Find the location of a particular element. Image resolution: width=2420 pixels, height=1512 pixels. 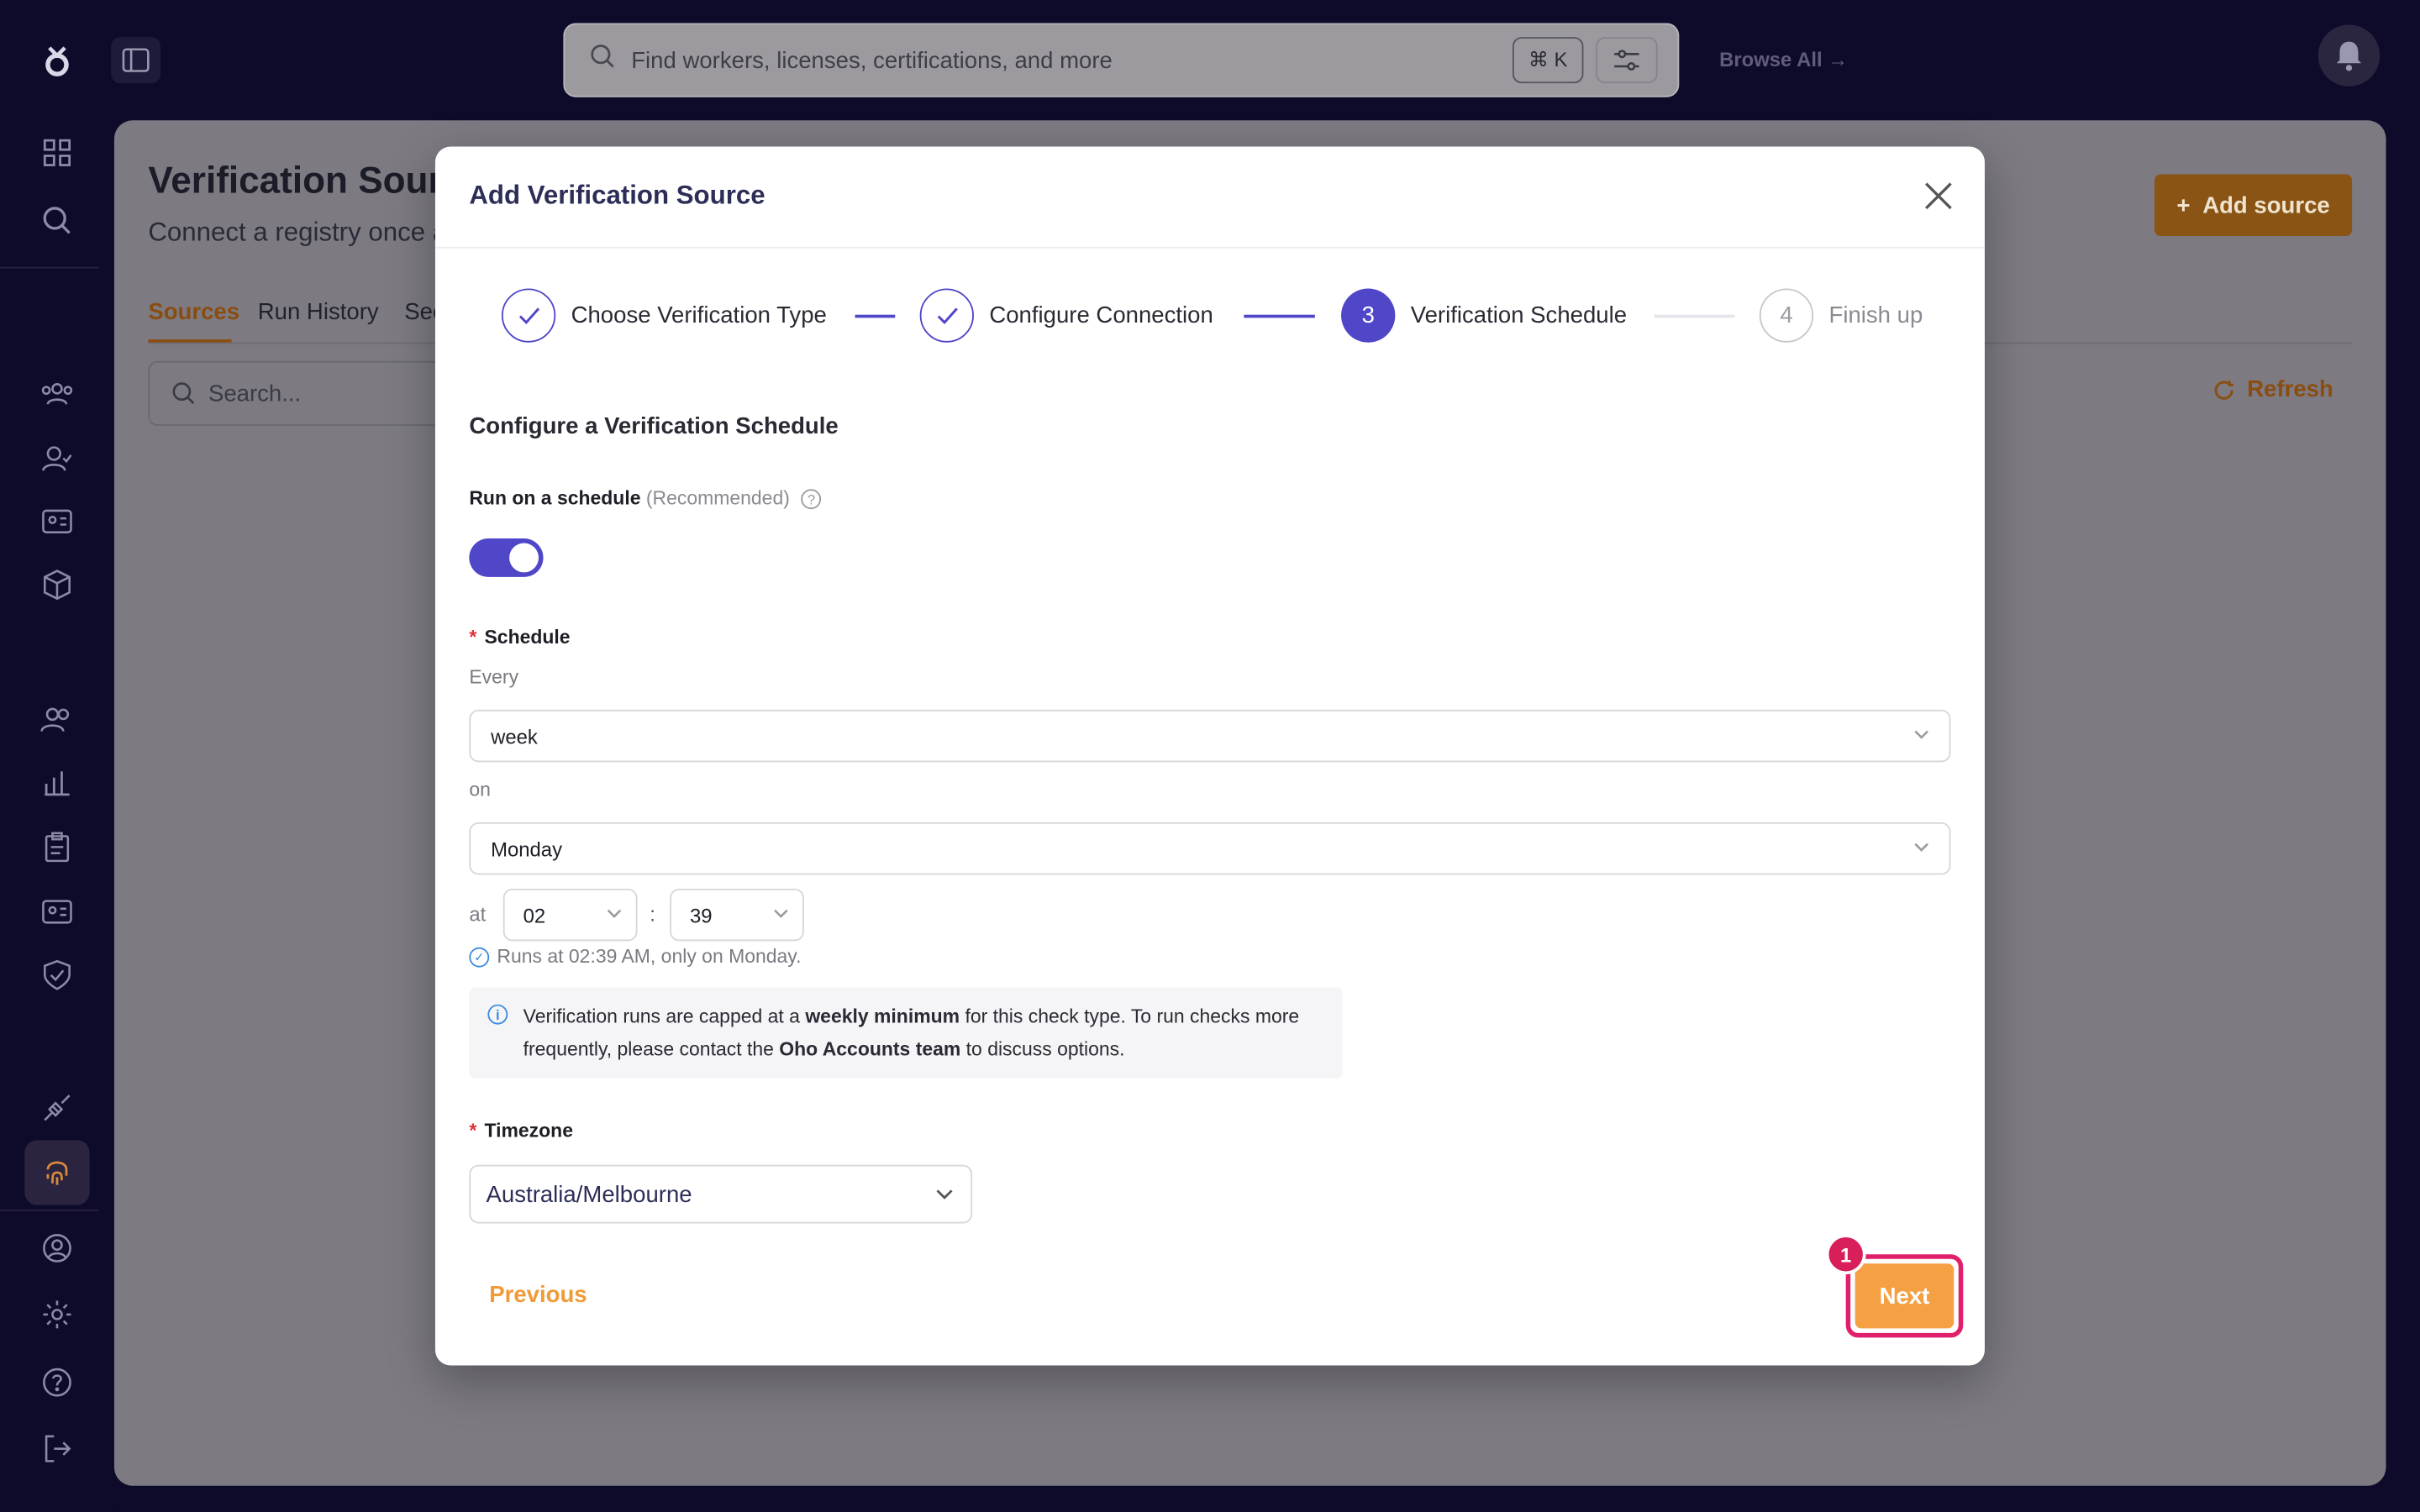

reports-icon is located at coordinates (57, 782).